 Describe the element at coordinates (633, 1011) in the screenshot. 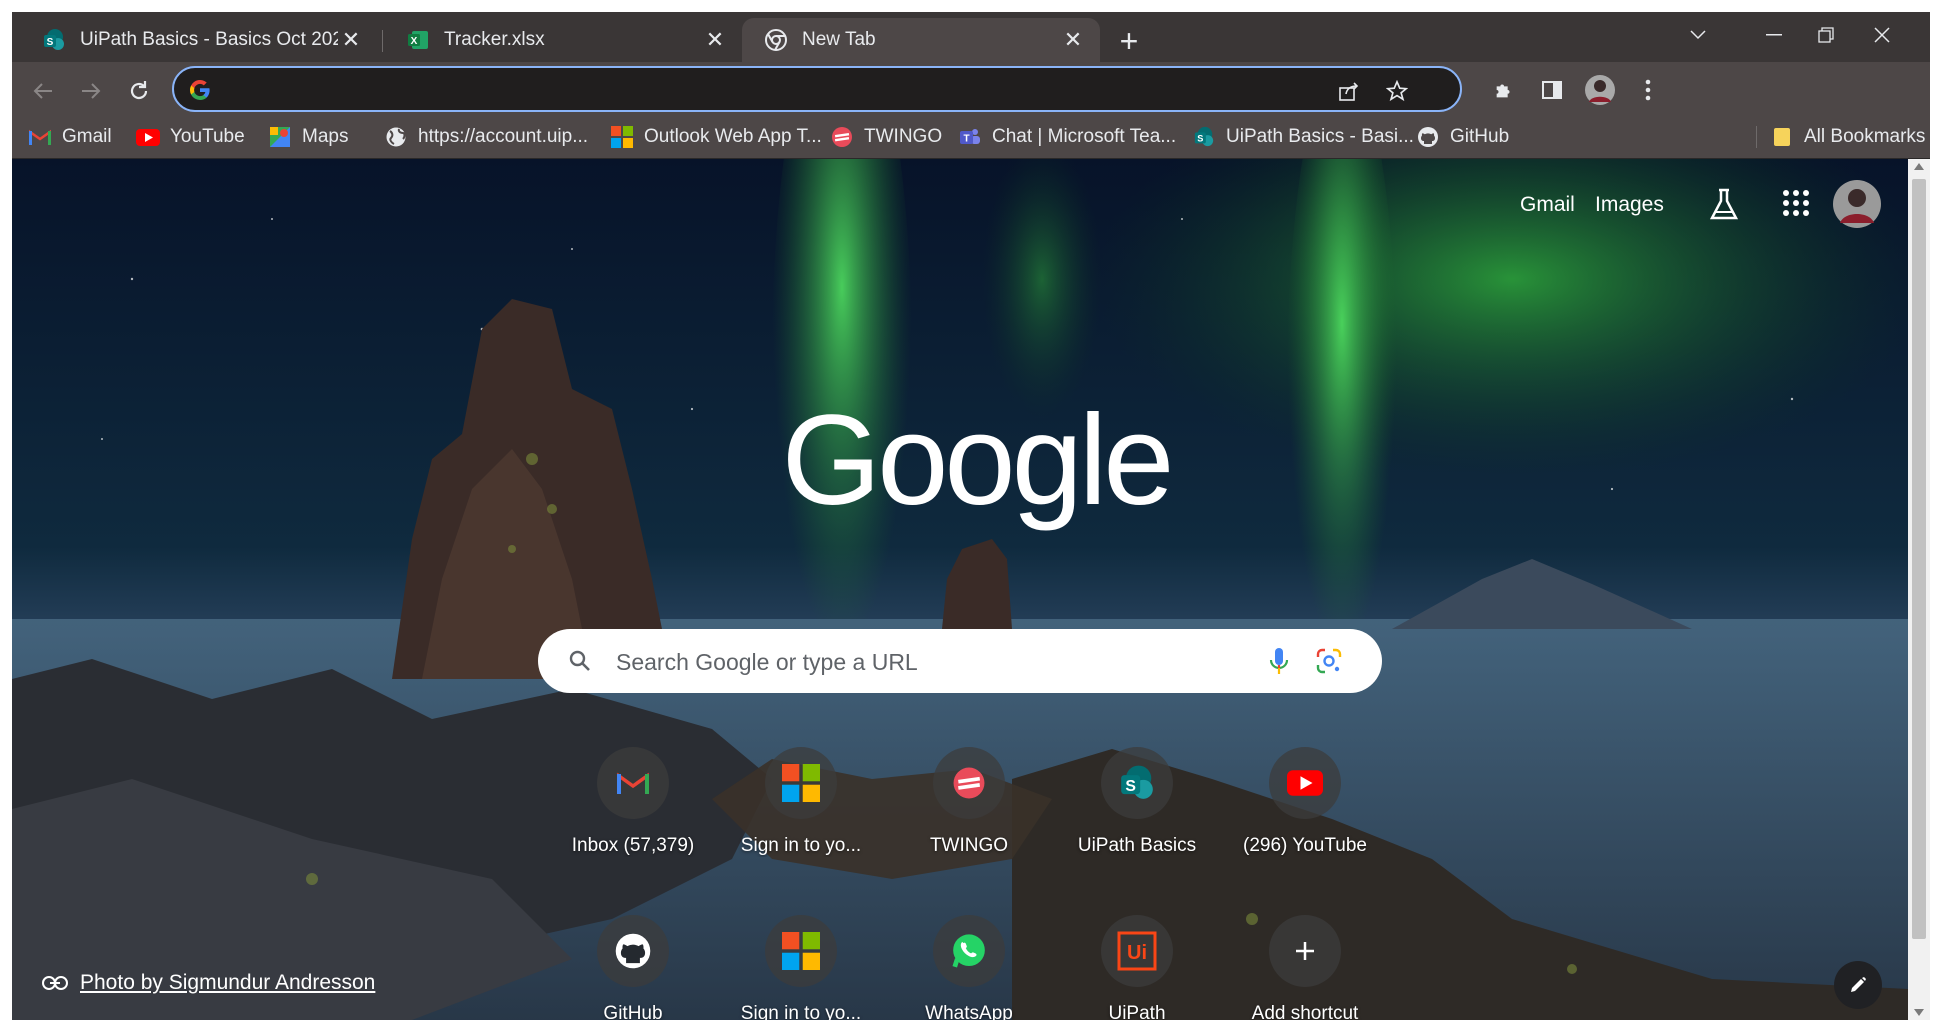

I see `shortcut-label: GitHub` at that location.